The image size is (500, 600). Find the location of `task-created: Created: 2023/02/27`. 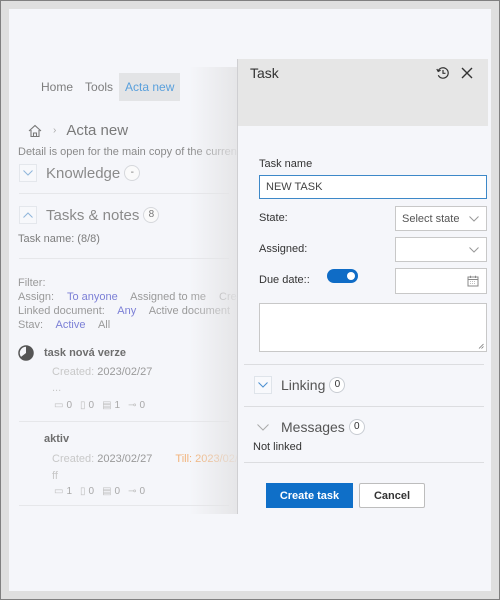

task-created: Created: 2023/02/27 is located at coordinates (102, 372).